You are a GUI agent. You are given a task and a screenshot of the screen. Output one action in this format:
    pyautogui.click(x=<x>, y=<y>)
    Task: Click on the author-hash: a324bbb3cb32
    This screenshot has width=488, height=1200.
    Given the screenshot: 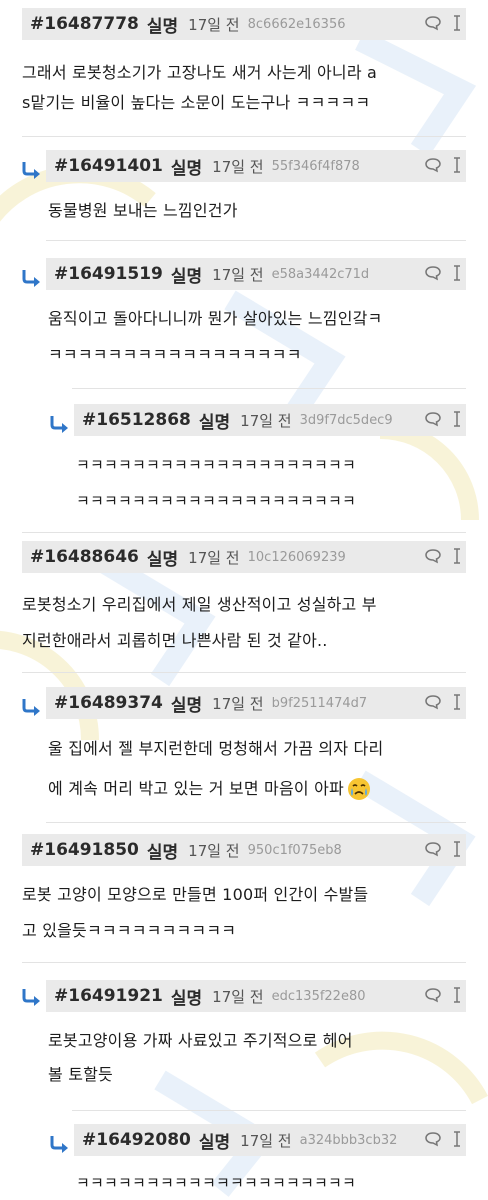 What is the action you would take?
    pyautogui.click(x=348, y=1140)
    